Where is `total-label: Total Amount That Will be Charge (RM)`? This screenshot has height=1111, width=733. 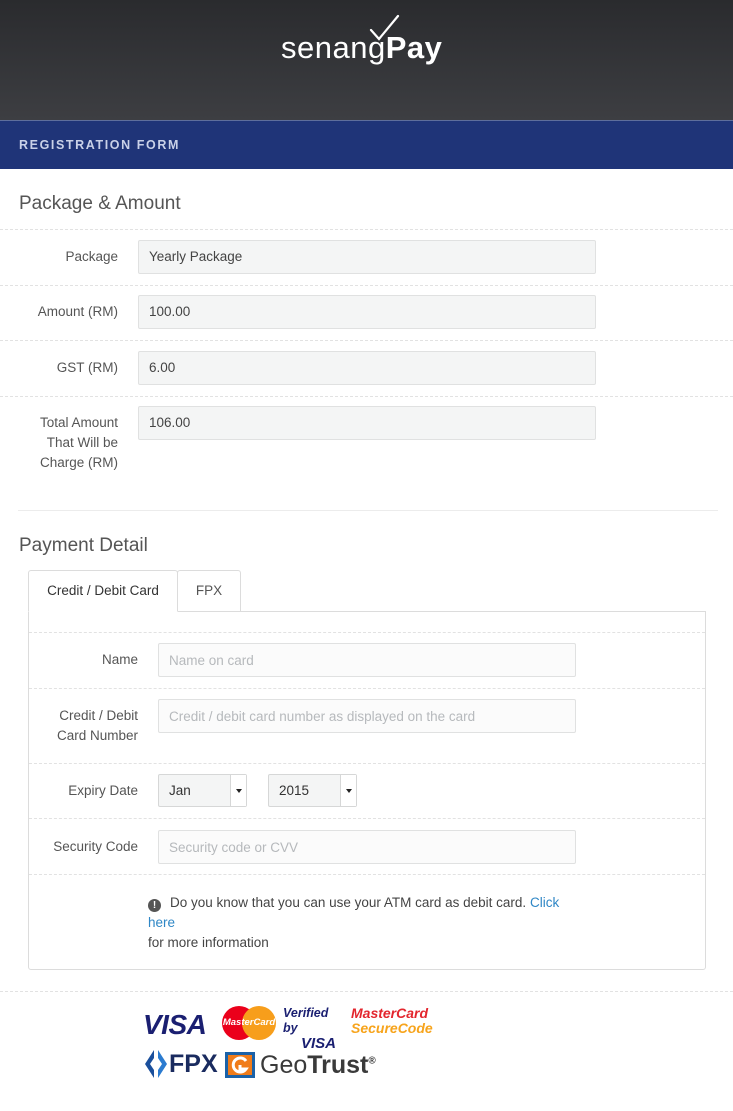 total-label: Total Amount That Will be Charge (RM) is located at coordinates (59, 443).